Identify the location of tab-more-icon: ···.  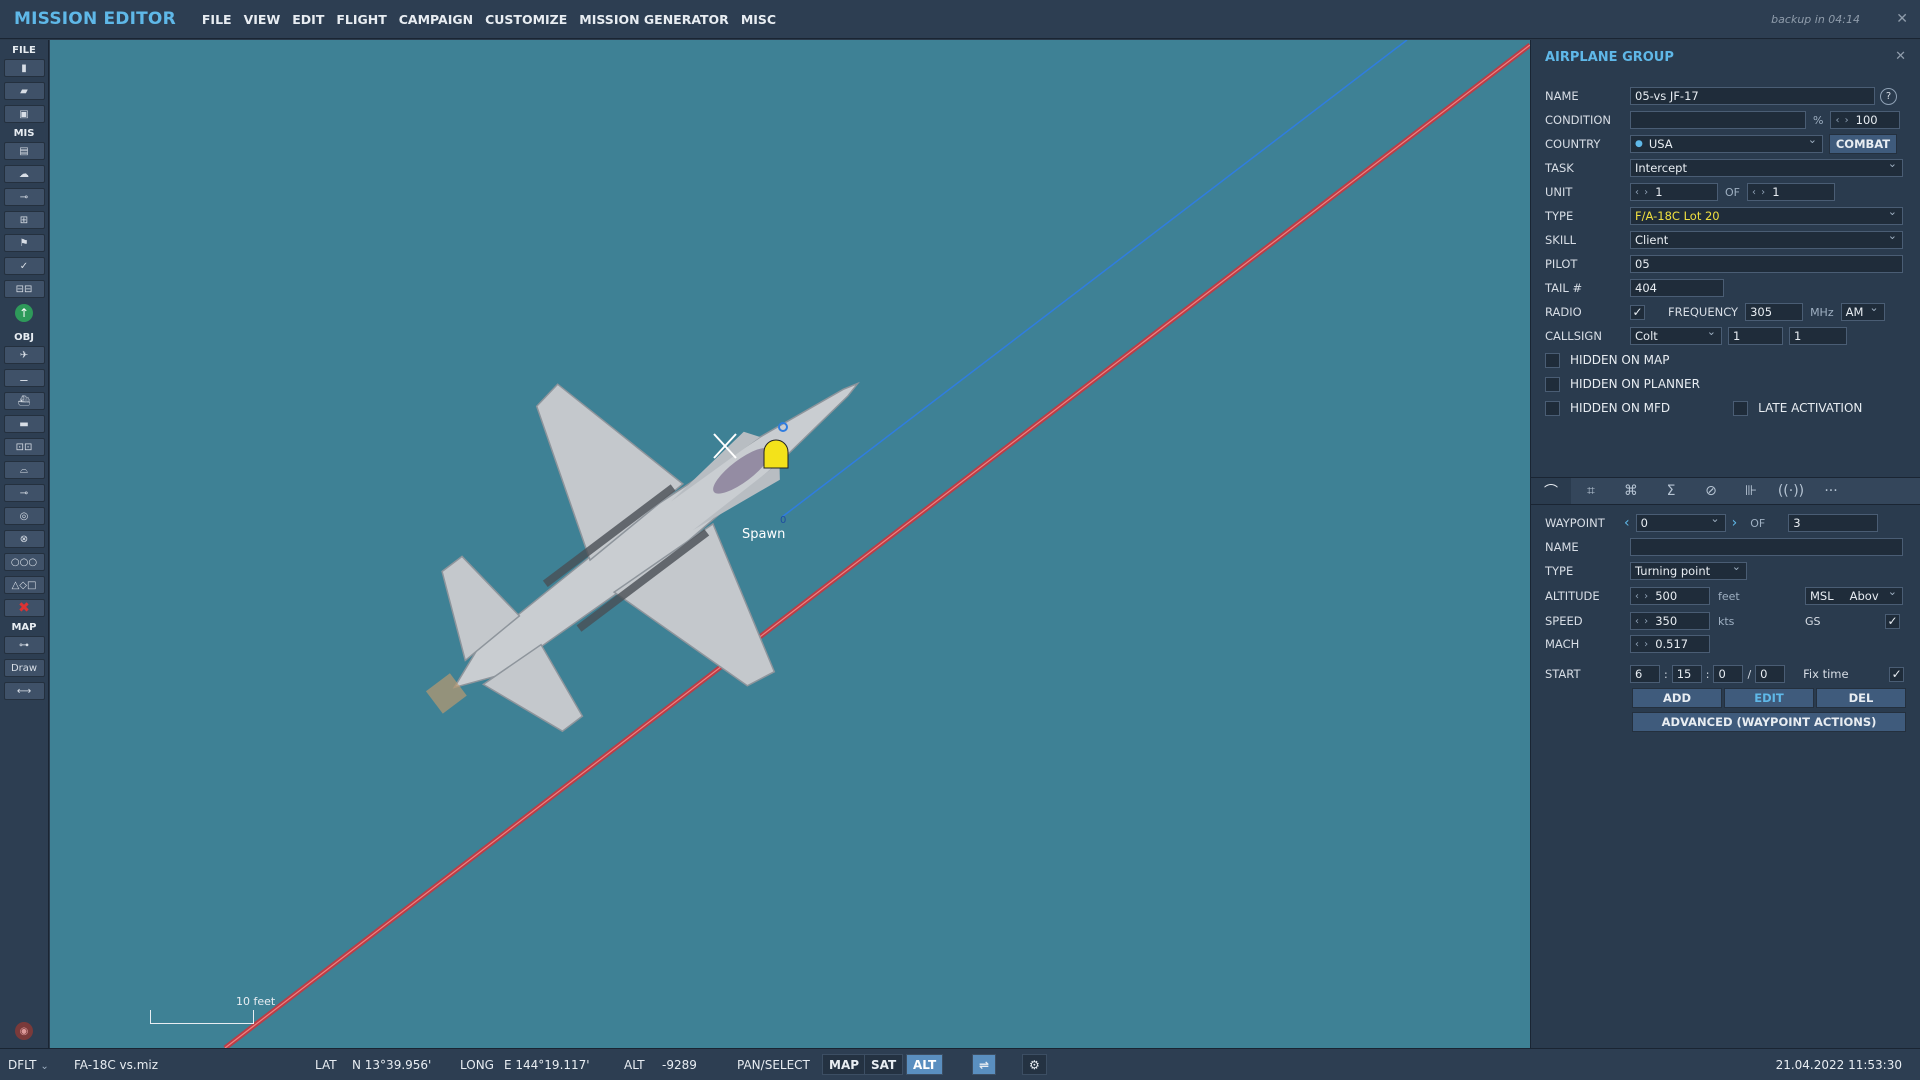
(1831, 491).